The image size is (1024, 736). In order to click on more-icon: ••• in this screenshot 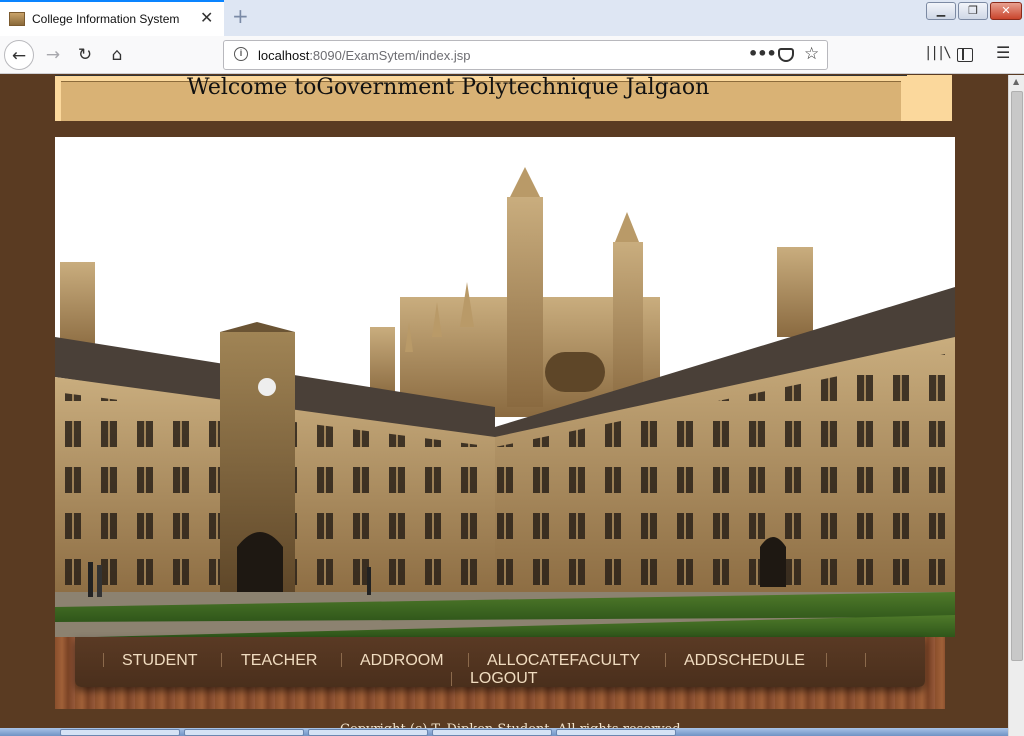, I will do `click(762, 53)`.